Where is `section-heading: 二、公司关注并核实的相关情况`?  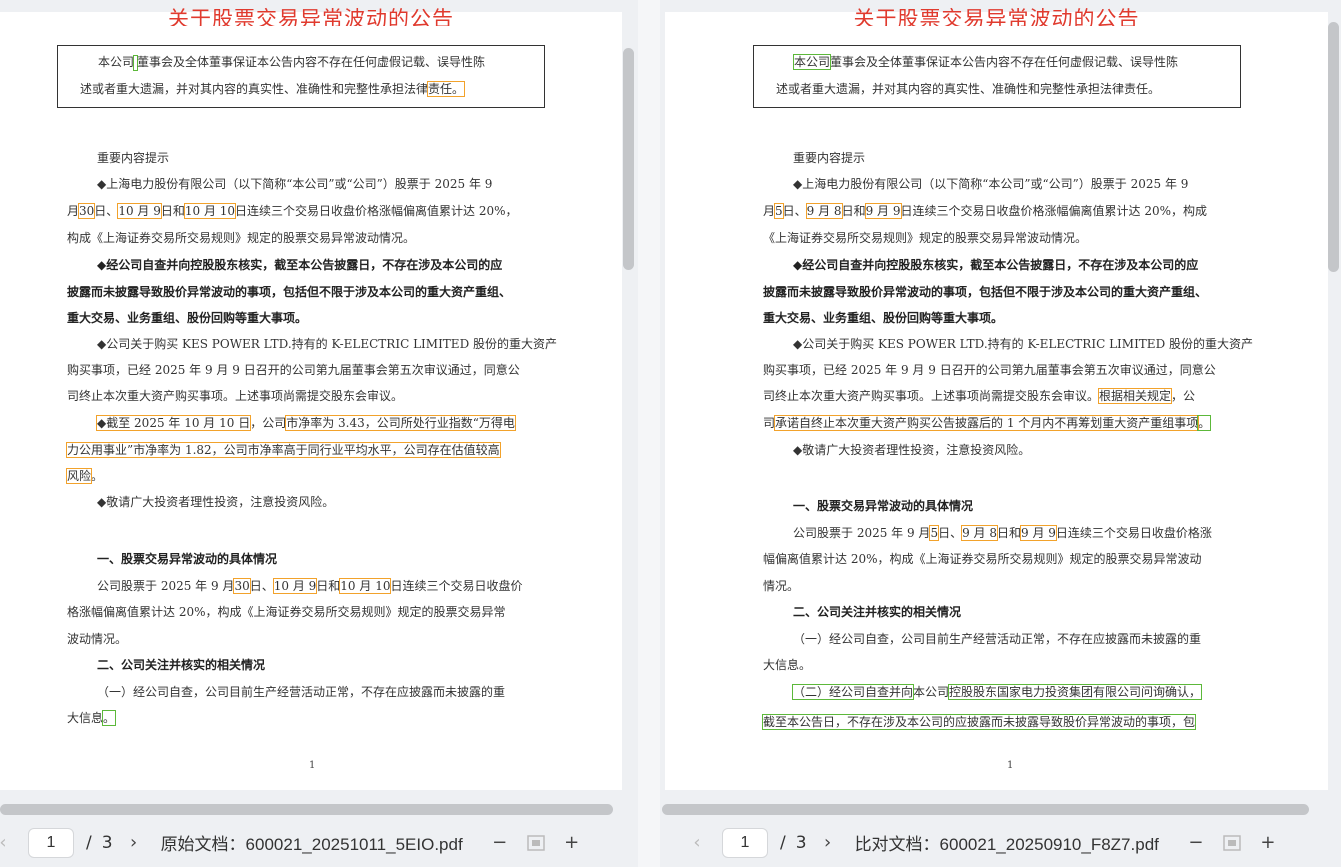 section-heading: 二、公司关注并核实的相关情况 is located at coordinates (877, 612).